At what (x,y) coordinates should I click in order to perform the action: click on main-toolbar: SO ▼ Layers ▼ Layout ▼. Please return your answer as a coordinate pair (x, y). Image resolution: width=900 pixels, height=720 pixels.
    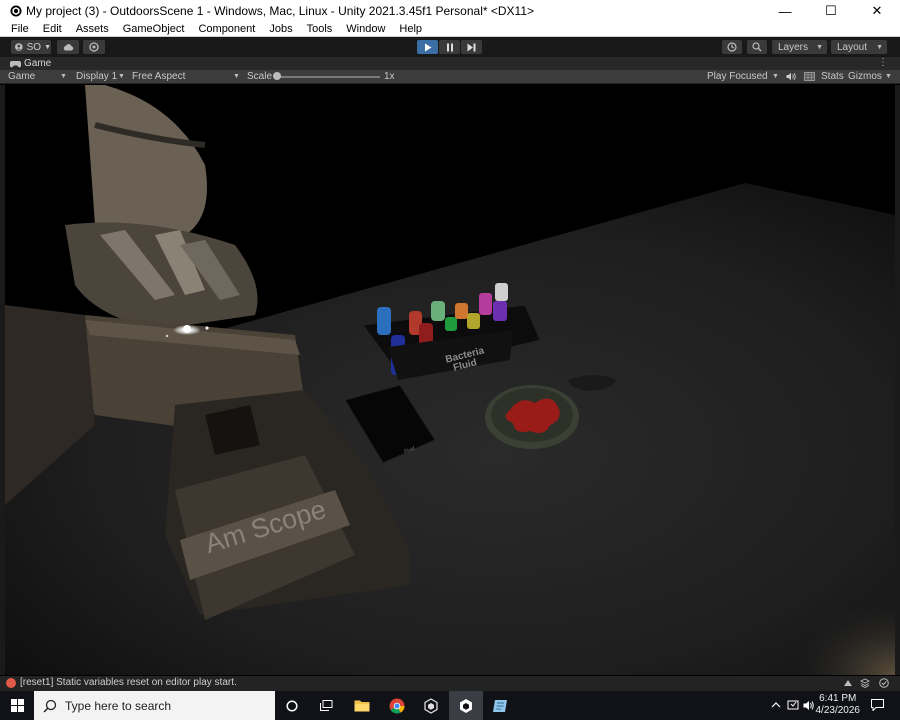
    Looking at the image, I should click on (450, 47).